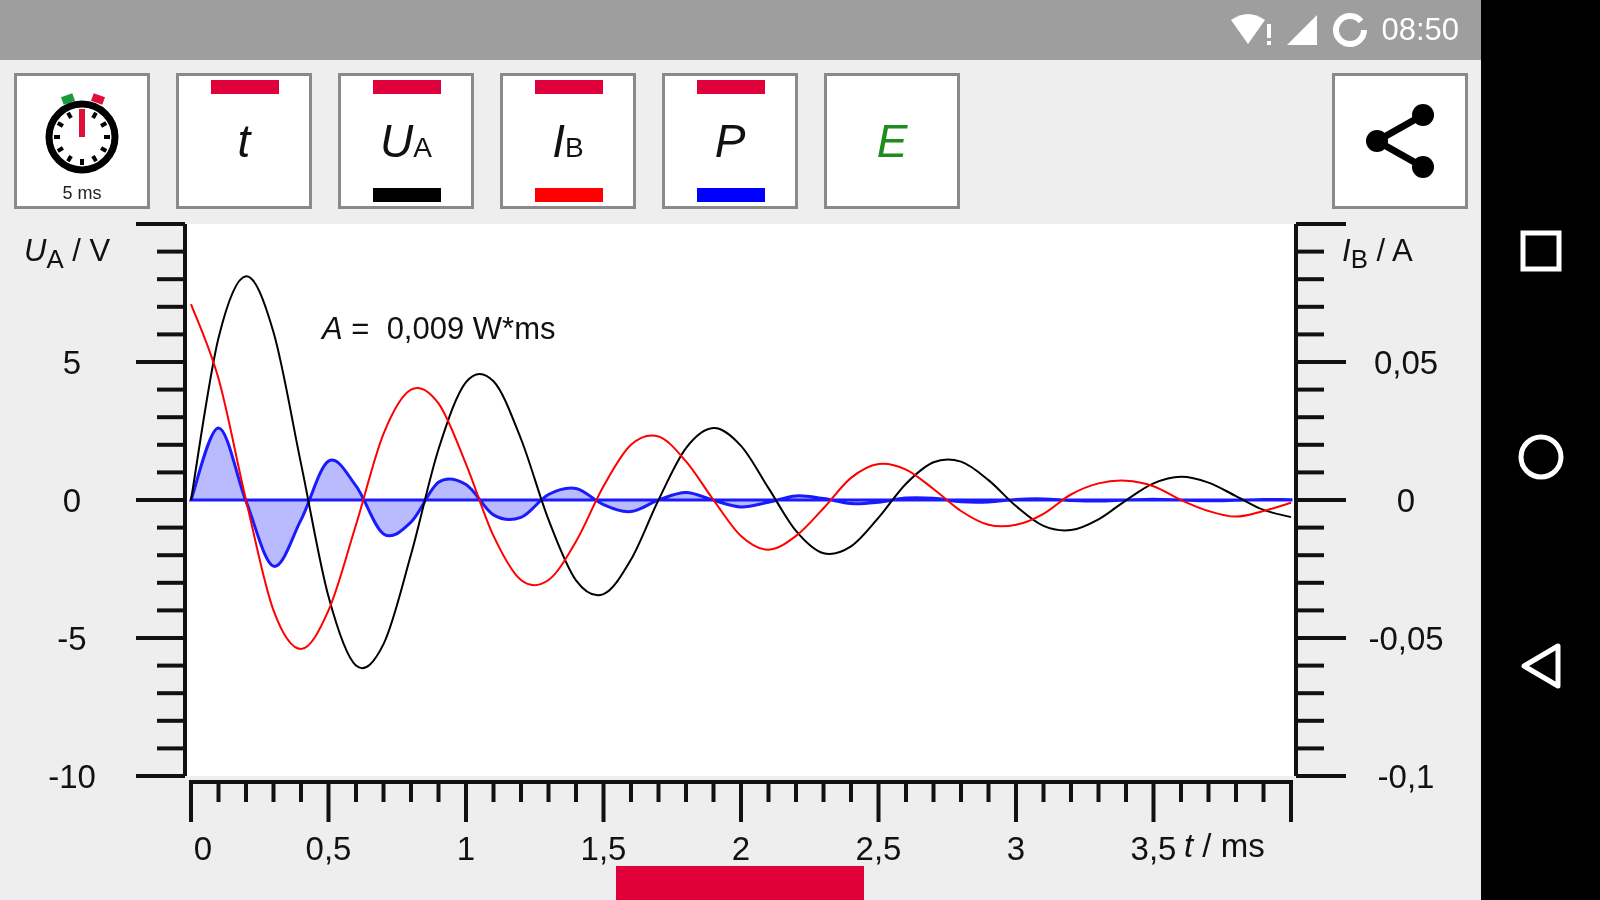 The width and height of the screenshot is (1600, 900). Describe the element at coordinates (72, 362) in the screenshot. I see `tick-label: 5` at that location.